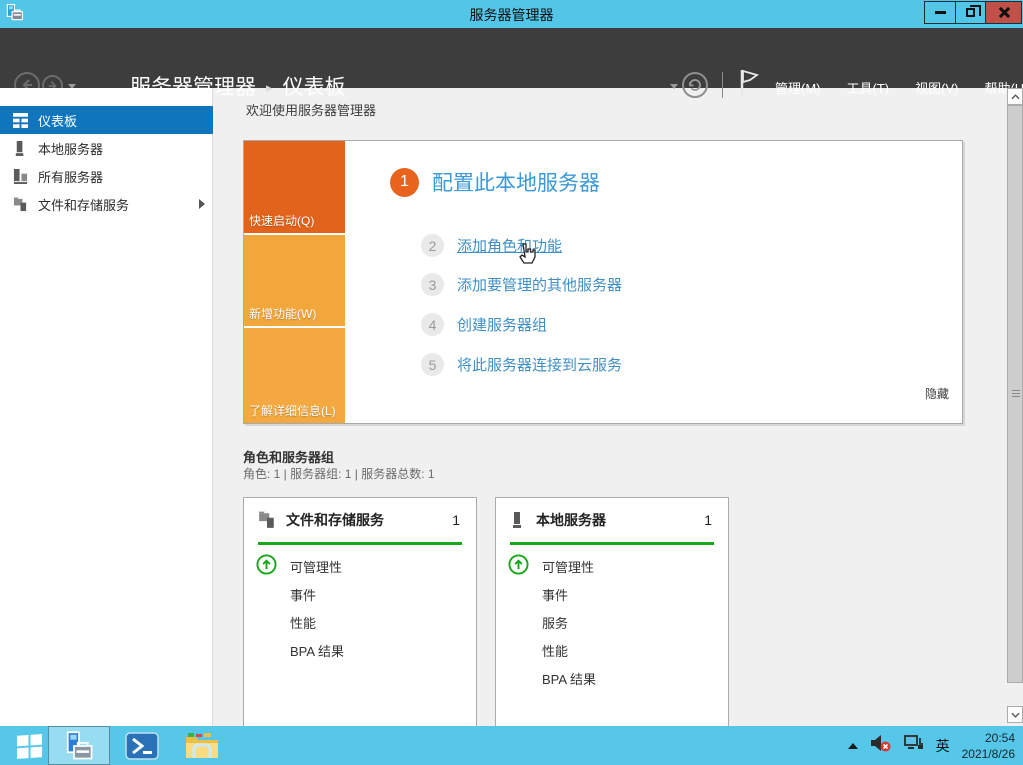  Describe the element at coordinates (339, 474) in the screenshot. I see `roles-section-summary: 角色: 1 | 服务器组: 1 | 服务器总数: 1` at that location.